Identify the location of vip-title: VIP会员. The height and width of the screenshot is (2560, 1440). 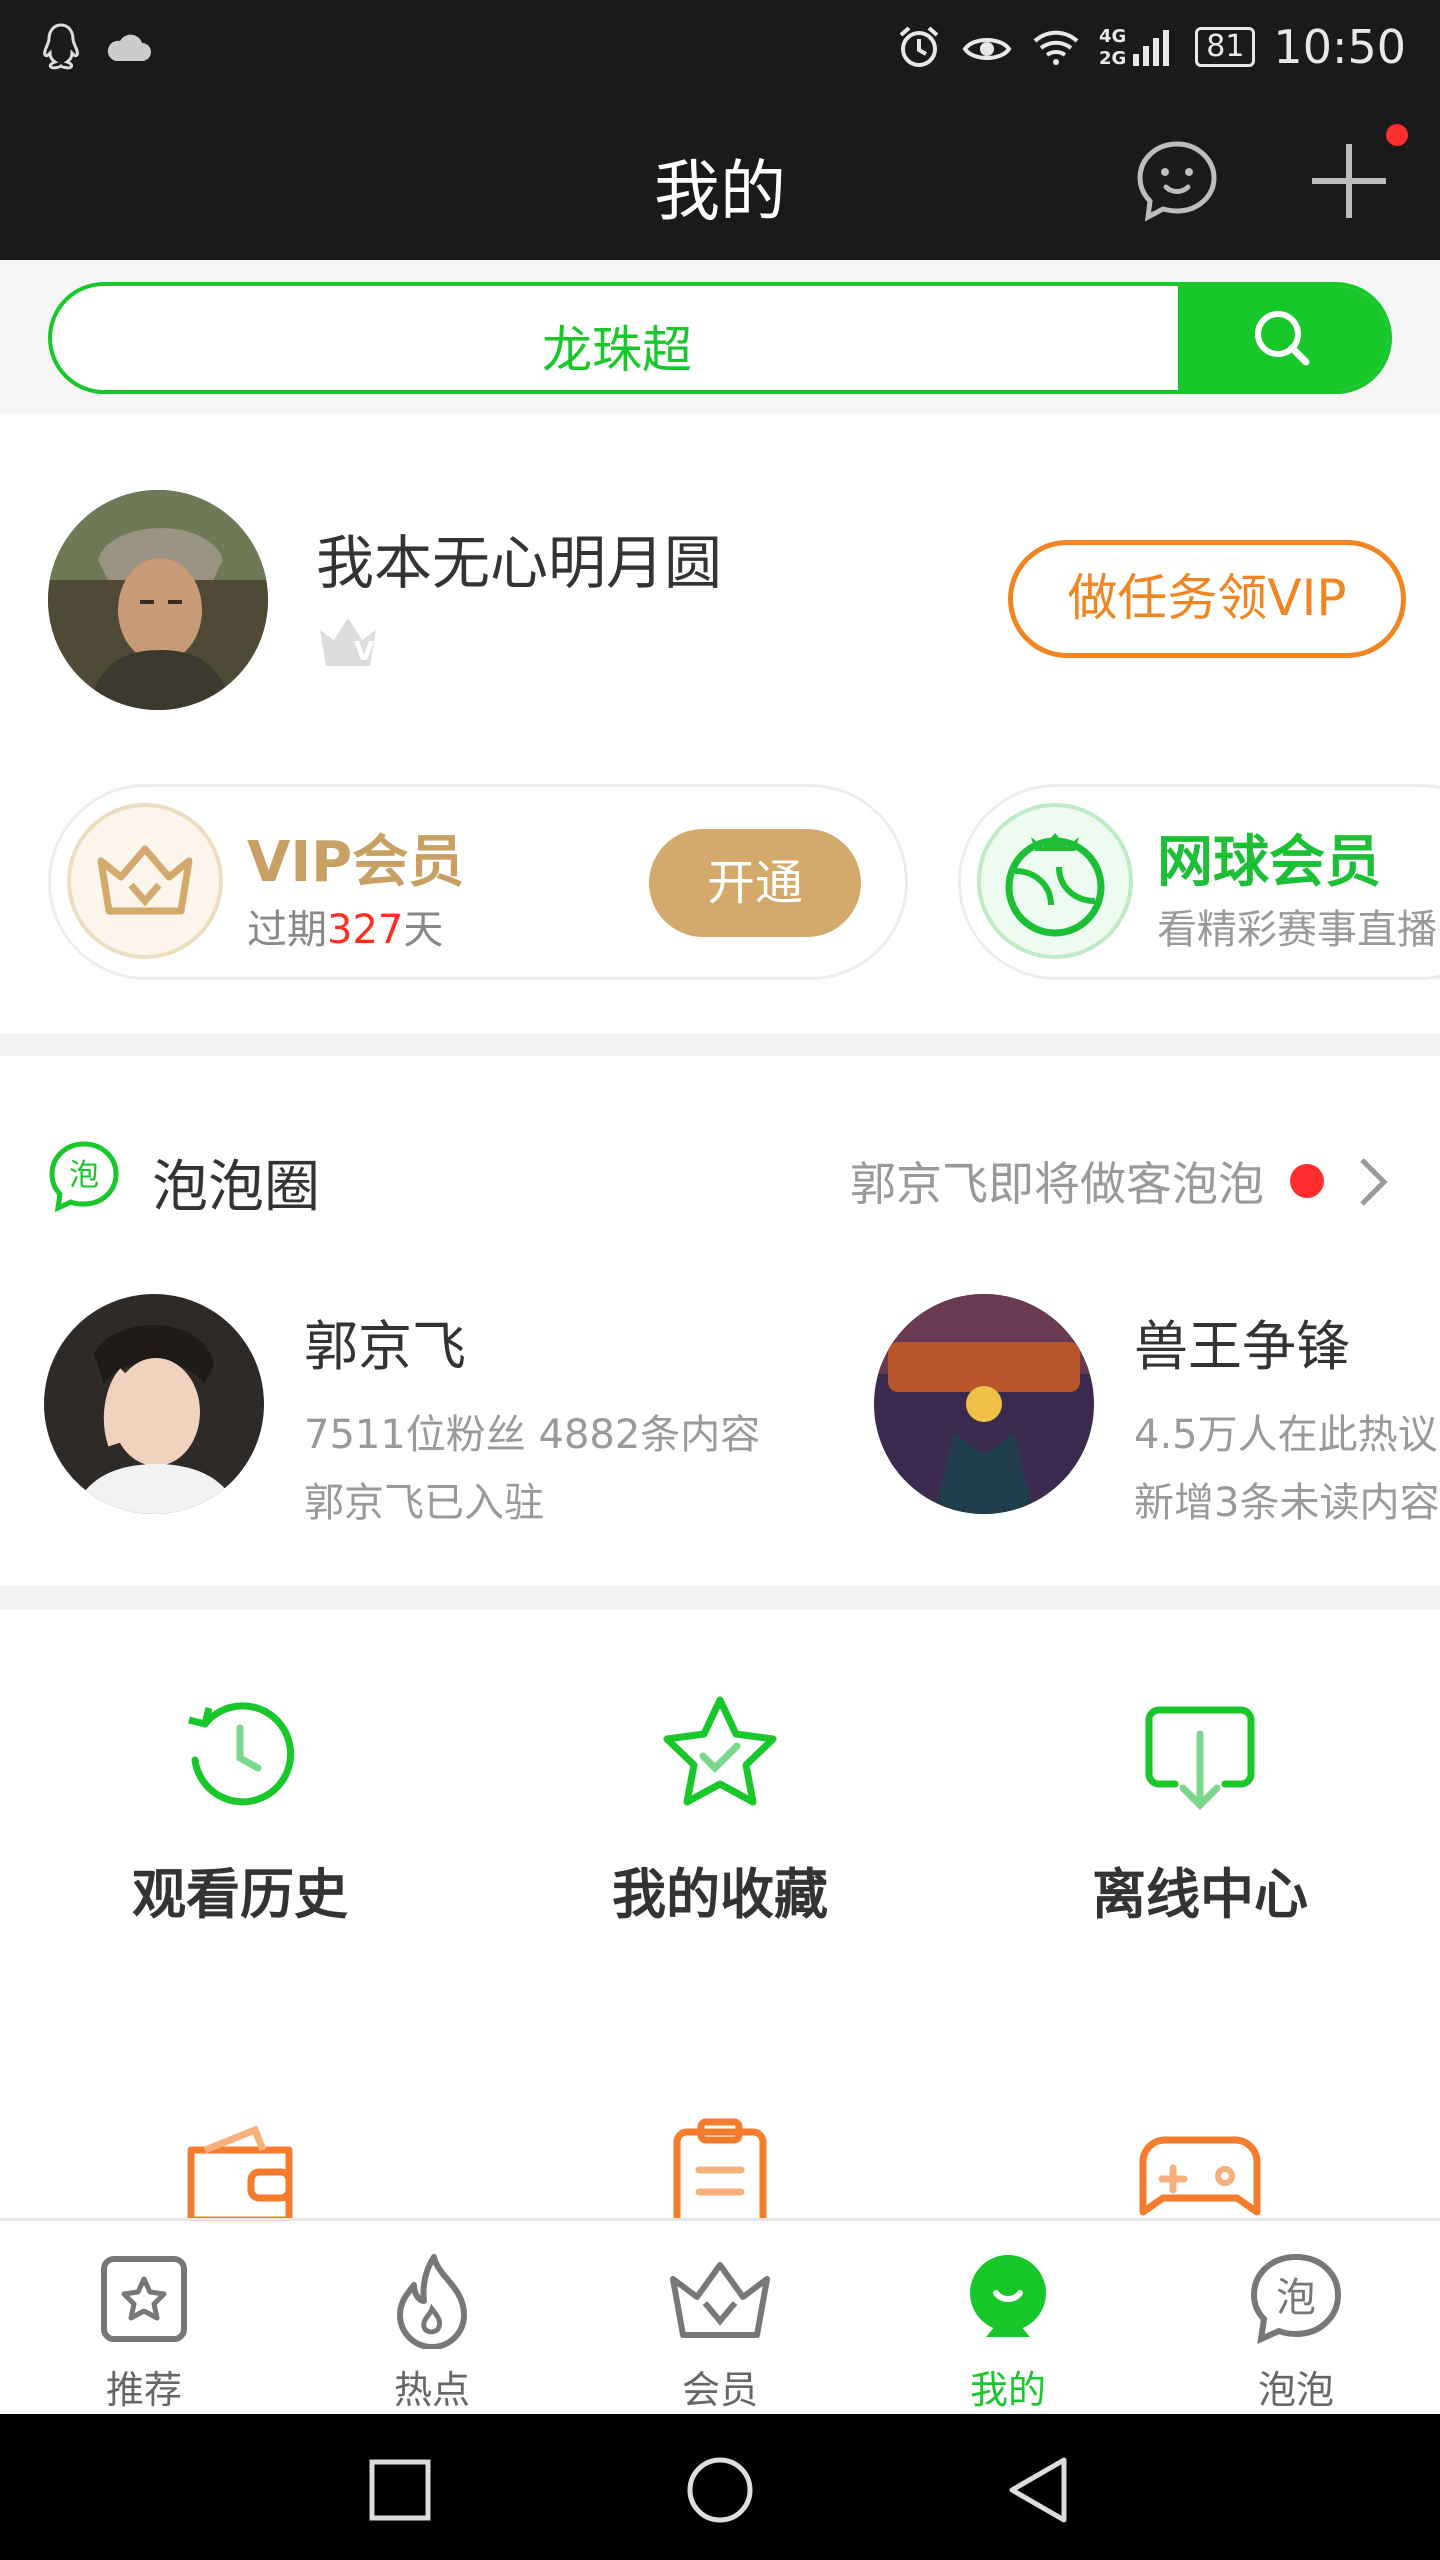
(356, 862).